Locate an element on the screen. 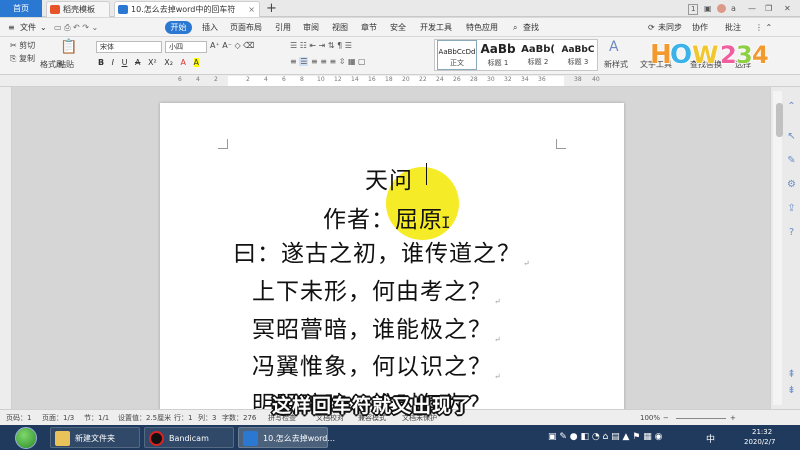 This screenshot has width=800, height=450. zoom-in-icon: + is located at coordinates (733, 418).